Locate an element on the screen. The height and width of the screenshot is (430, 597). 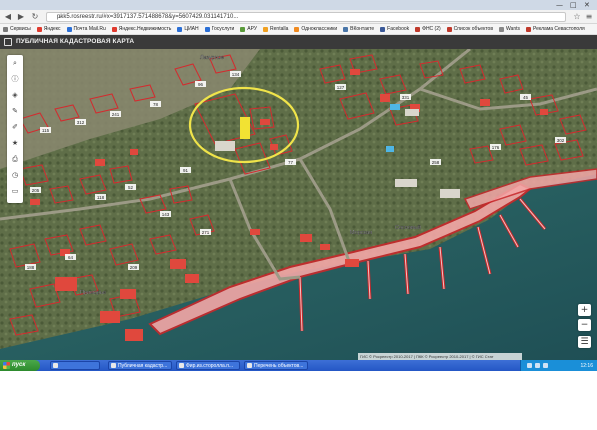
parcel-number-tag: 188 is located at coordinates (30, 267).